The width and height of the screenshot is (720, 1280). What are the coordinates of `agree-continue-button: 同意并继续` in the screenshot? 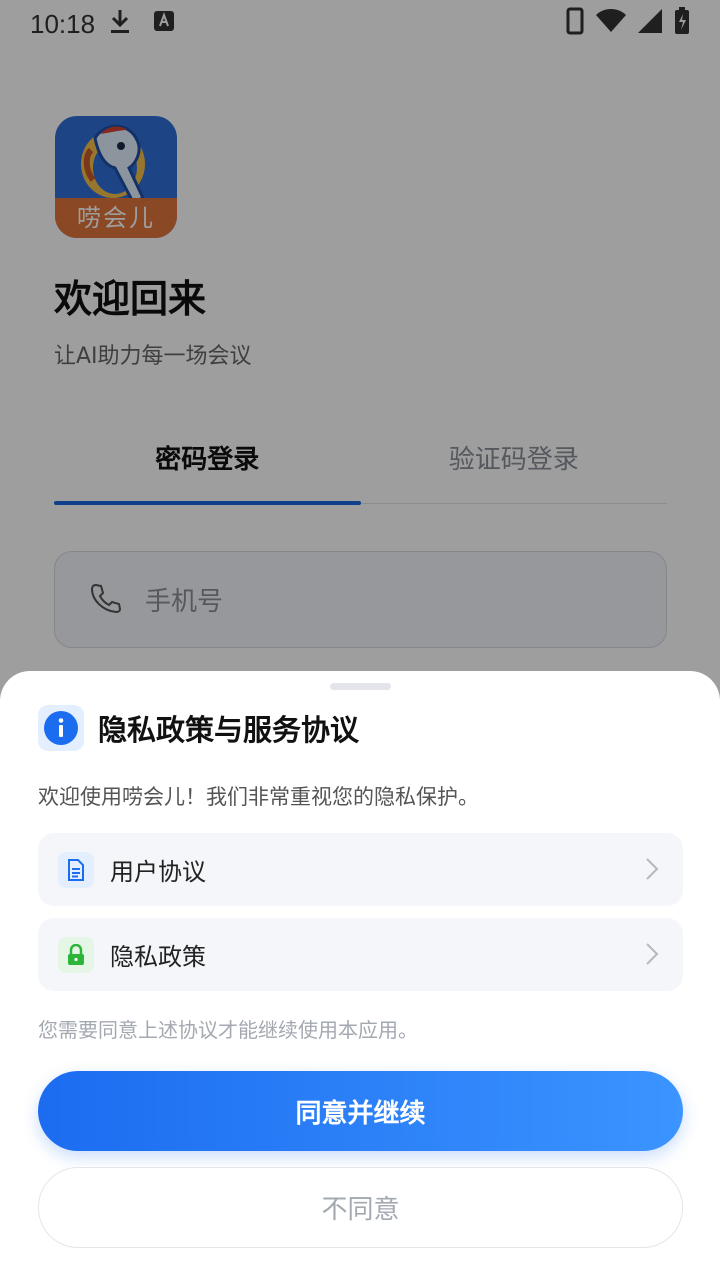 It's located at (360, 1111).